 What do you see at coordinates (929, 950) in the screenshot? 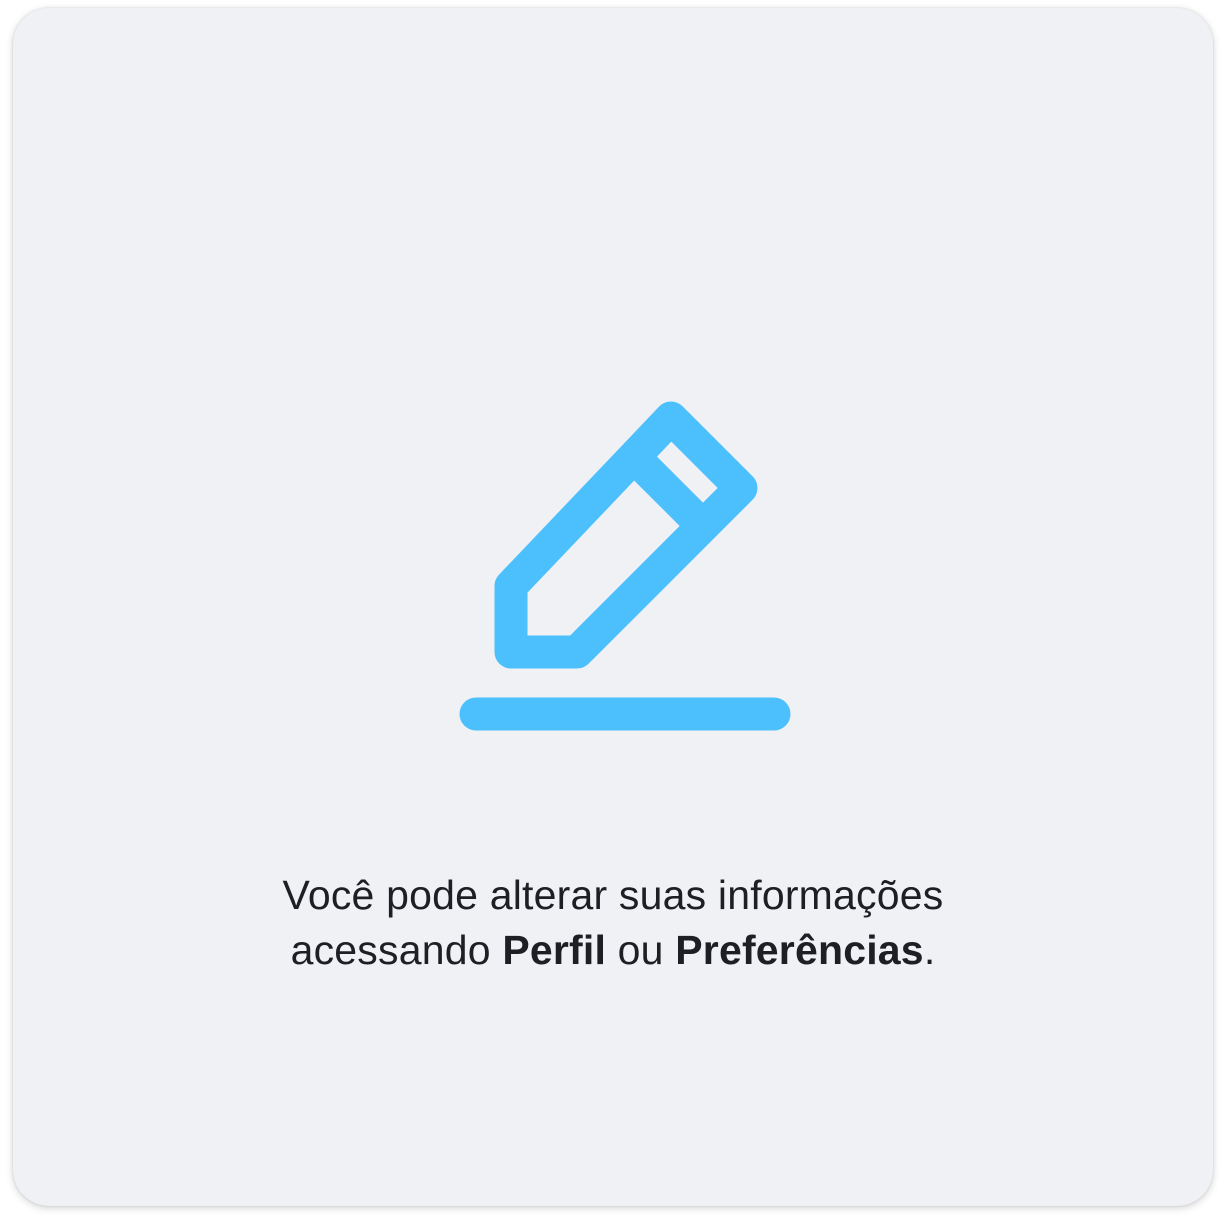
I see `message-suffix: .` at bounding box center [929, 950].